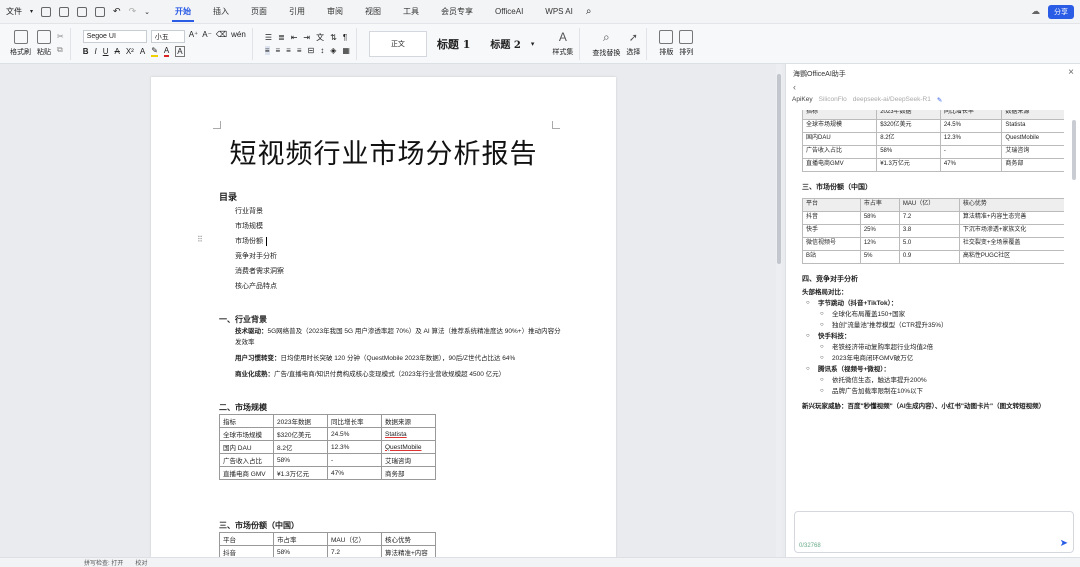 This screenshot has height=567, width=1080. What do you see at coordinates (14, 11) in the screenshot?
I see `file-menu: 文件` at bounding box center [14, 11].